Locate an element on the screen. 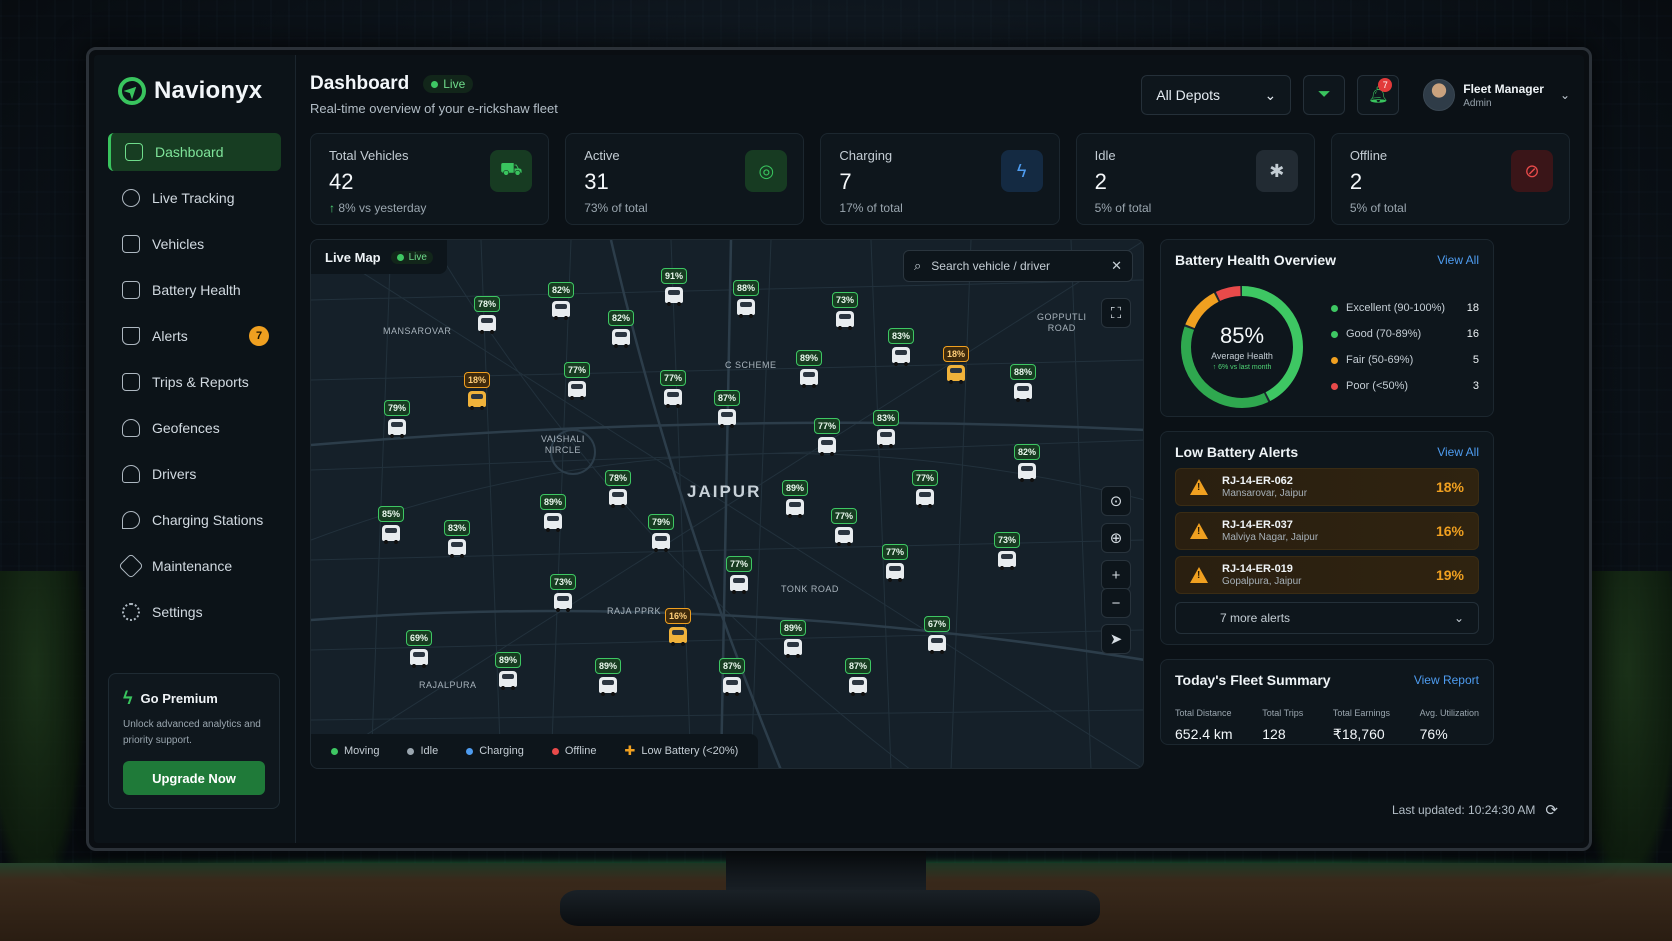 Image resolution: width=1672 pixels, height=941 pixels. map-area-label: RAJA PPRK is located at coordinates (634, 611).